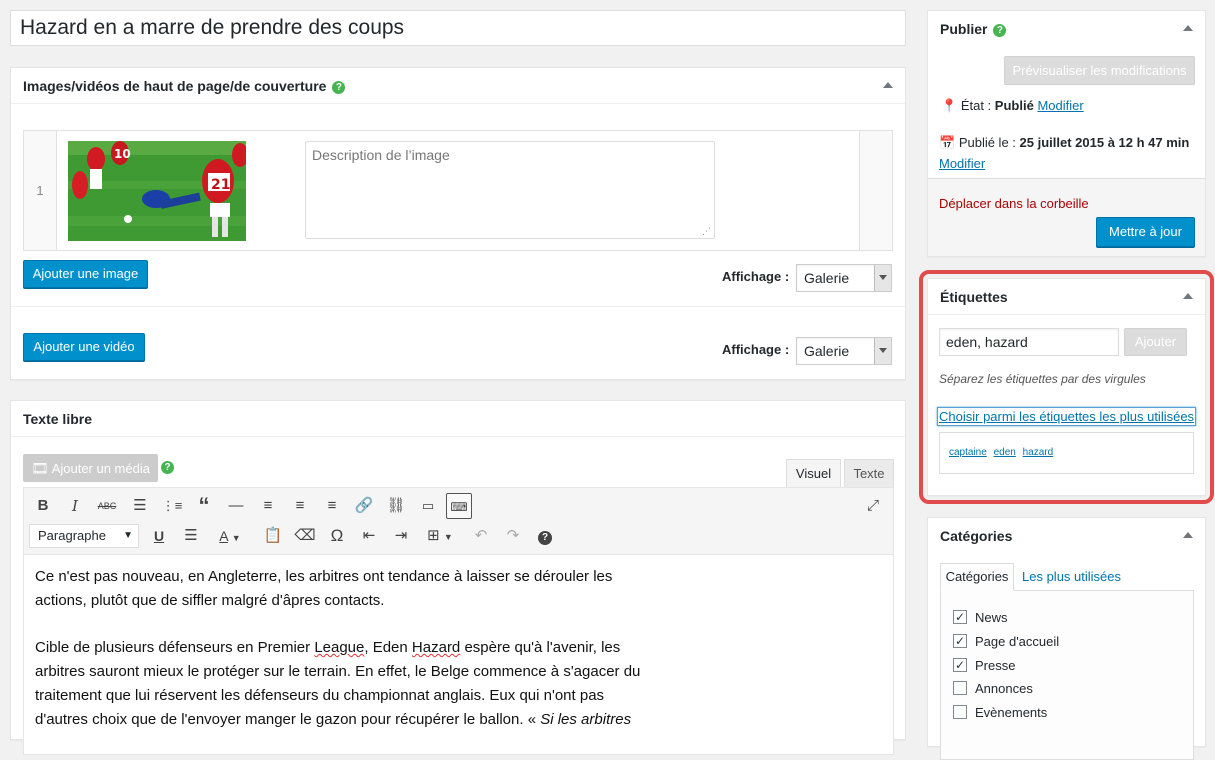 The height and width of the screenshot is (760, 1215). I want to click on tab-text: Texte, so click(869, 473).